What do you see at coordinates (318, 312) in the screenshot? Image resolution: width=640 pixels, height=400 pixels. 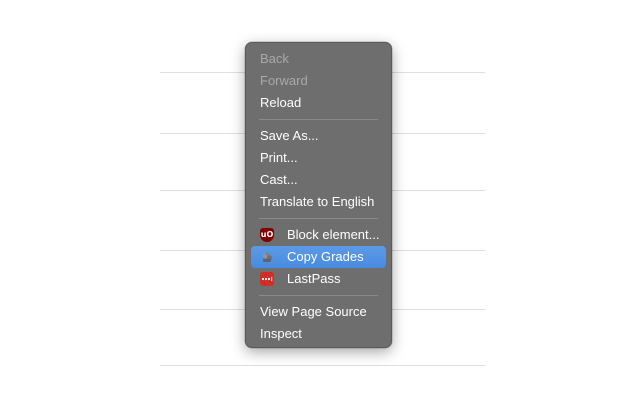 I see `menu-item-view-page-source: View Page Source` at bounding box center [318, 312].